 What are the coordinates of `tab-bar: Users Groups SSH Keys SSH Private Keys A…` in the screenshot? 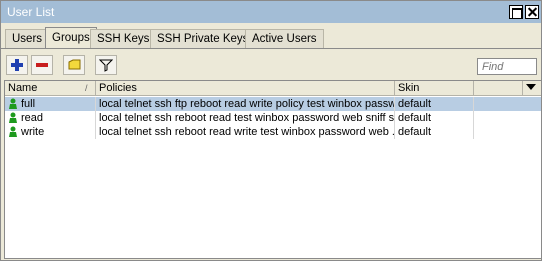 It's located at (271, 38).